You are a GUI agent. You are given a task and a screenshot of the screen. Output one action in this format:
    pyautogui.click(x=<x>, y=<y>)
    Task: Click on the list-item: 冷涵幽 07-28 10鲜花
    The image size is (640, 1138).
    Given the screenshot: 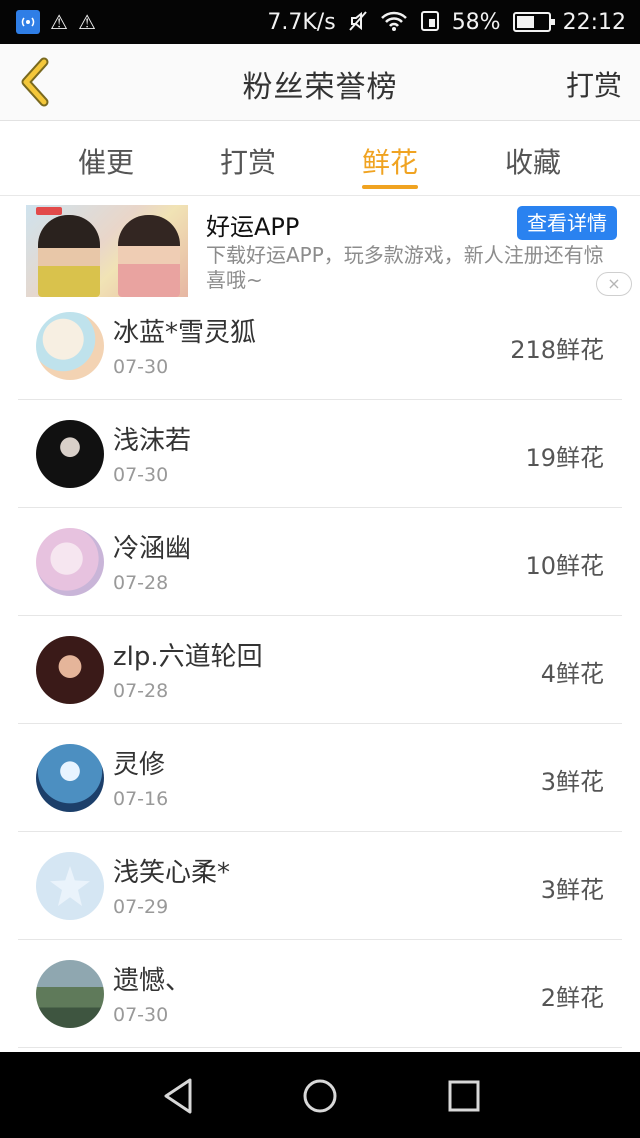 What is the action you would take?
    pyautogui.click(x=320, y=562)
    